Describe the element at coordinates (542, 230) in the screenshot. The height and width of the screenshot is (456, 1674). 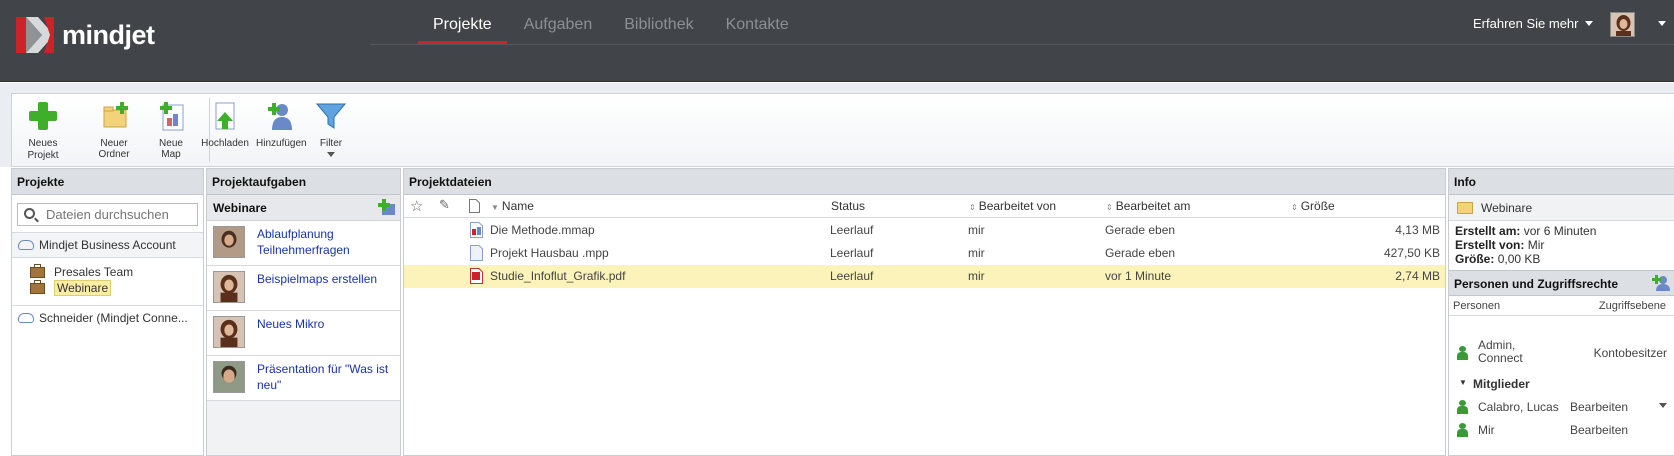
I see `file-name: Die Methode.mmap` at that location.